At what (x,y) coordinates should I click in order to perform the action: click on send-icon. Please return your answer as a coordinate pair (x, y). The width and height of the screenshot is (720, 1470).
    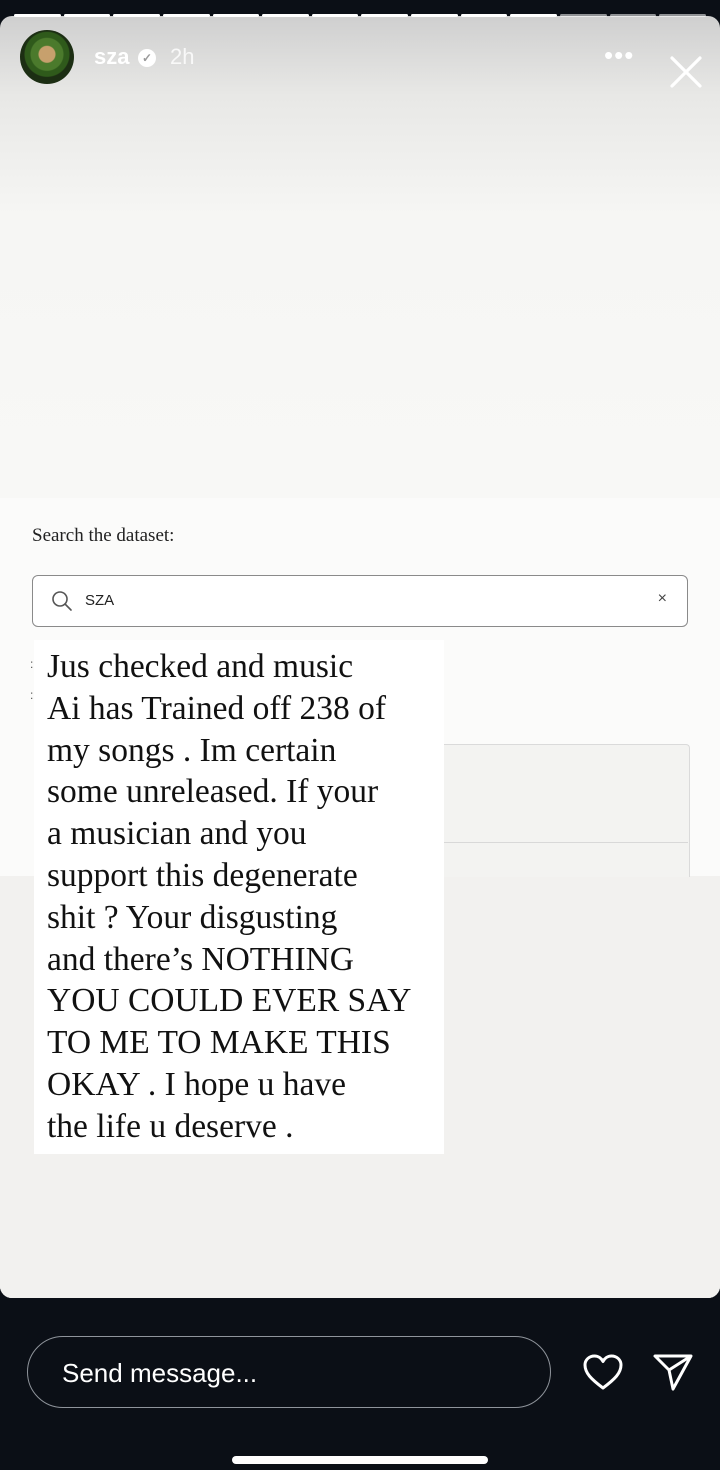
    Looking at the image, I should click on (673, 1372).